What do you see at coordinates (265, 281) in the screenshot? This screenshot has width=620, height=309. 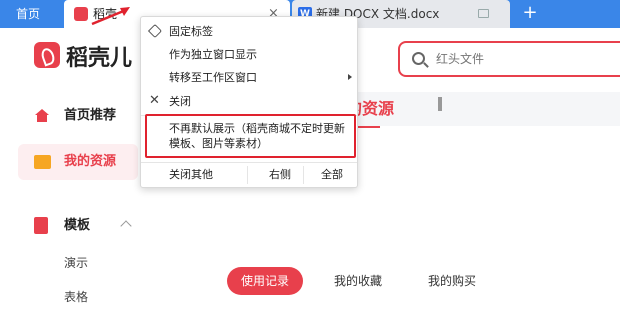 I see `filter-usage-history: 使用记录` at bounding box center [265, 281].